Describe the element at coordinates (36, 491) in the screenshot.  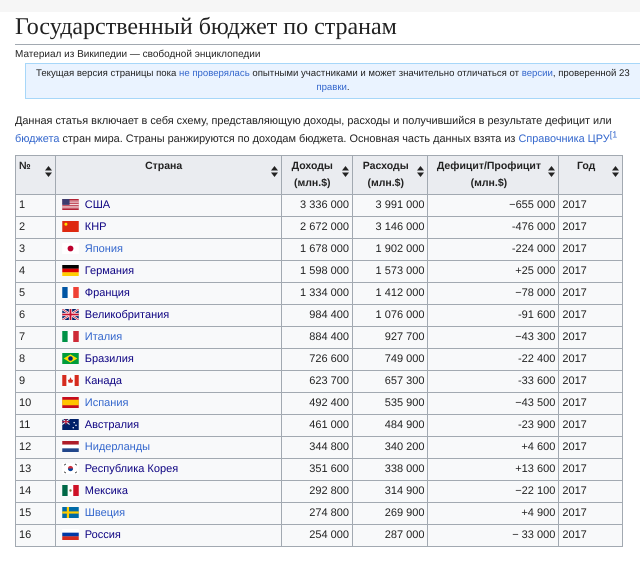
I see `rank-cell: 14` at that location.